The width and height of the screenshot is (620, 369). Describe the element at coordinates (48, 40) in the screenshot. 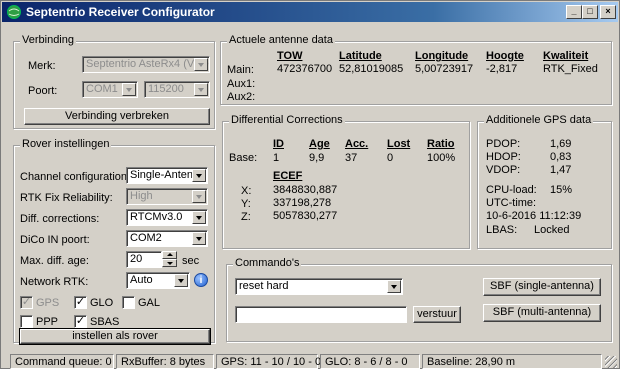

I see `verbinding-legend: Verbinding` at that location.